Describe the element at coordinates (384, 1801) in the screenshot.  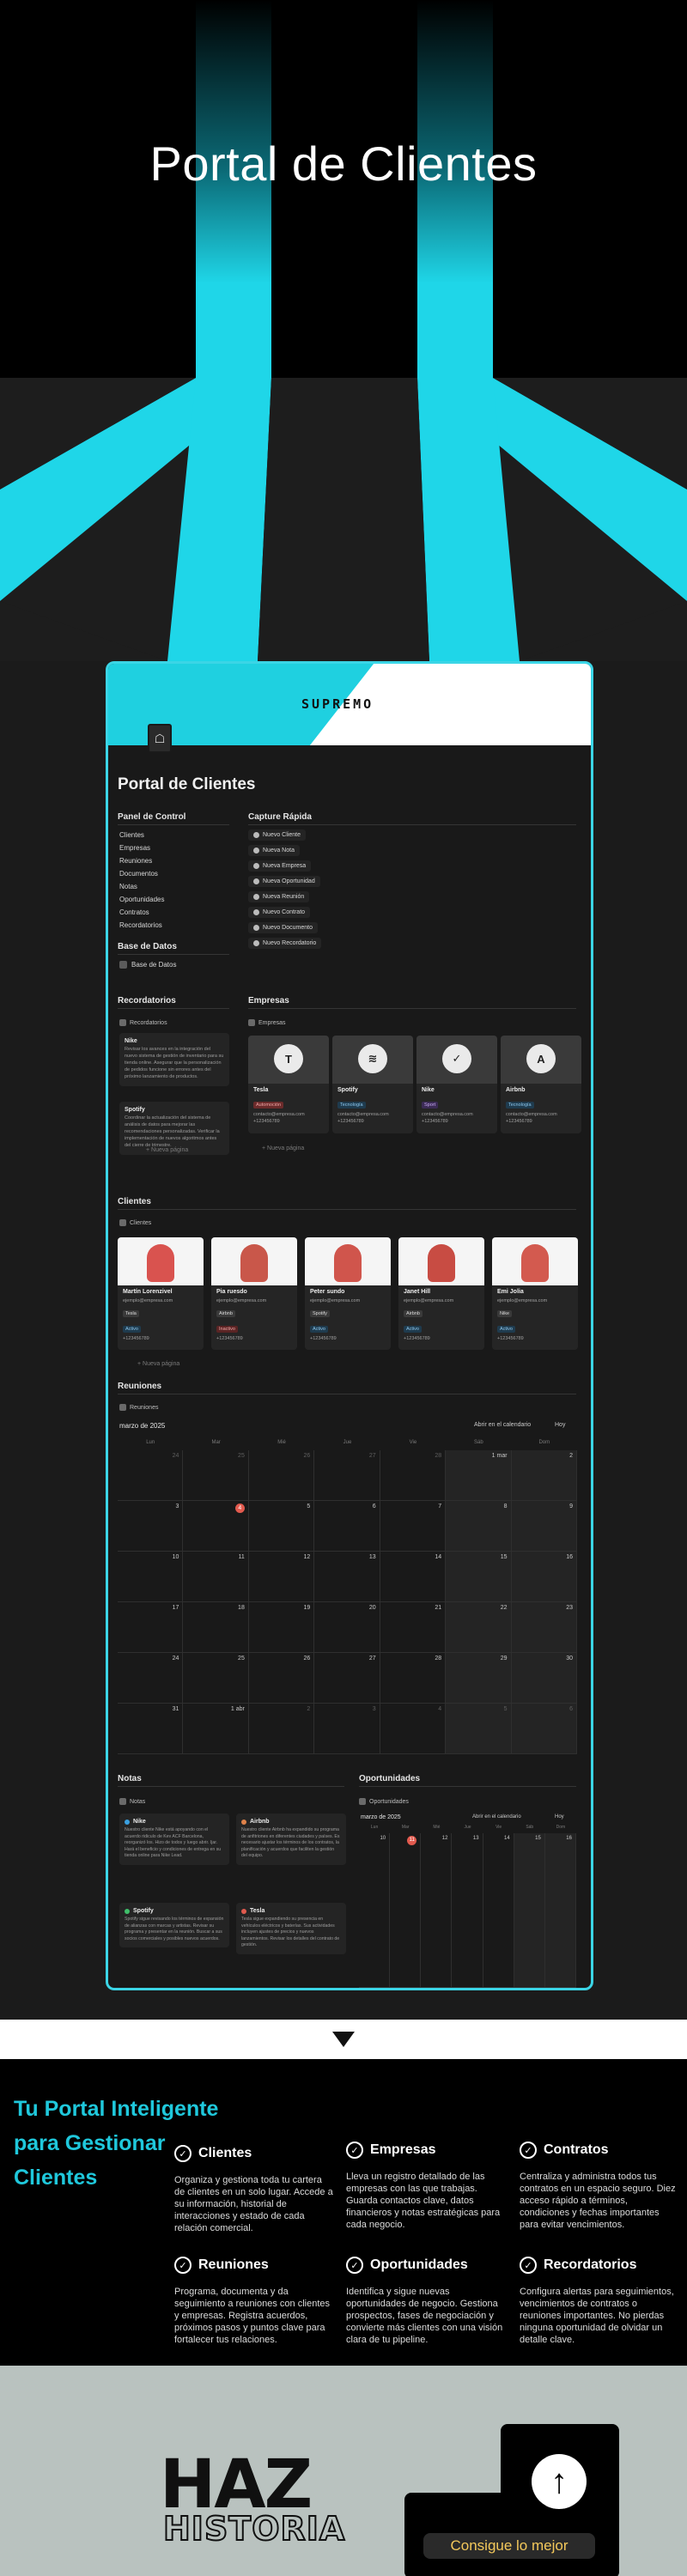
I see `oportunidades-db-label: Oportunidades` at that location.